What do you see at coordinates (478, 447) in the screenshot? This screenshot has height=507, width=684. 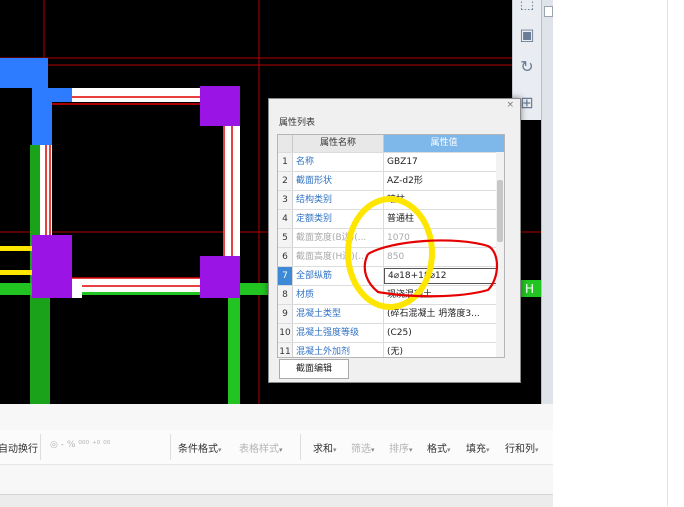 I see `fill-button: 填充▾` at bounding box center [478, 447].